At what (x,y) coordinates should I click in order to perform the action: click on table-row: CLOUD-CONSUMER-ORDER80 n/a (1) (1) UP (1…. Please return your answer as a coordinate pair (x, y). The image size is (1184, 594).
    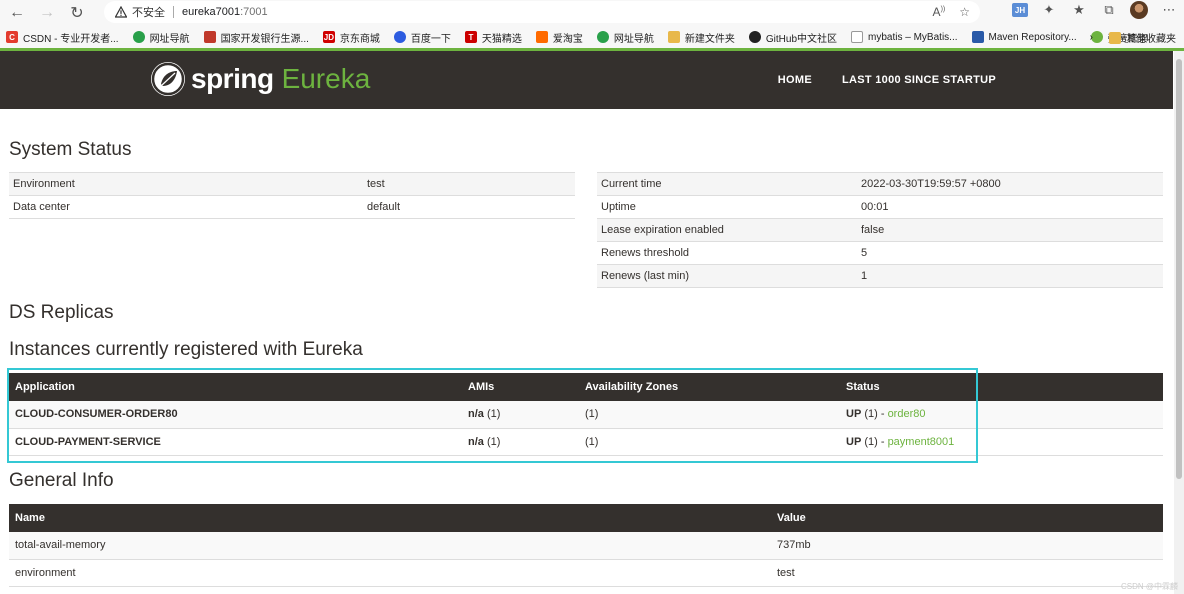
    Looking at the image, I should click on (586, 415).